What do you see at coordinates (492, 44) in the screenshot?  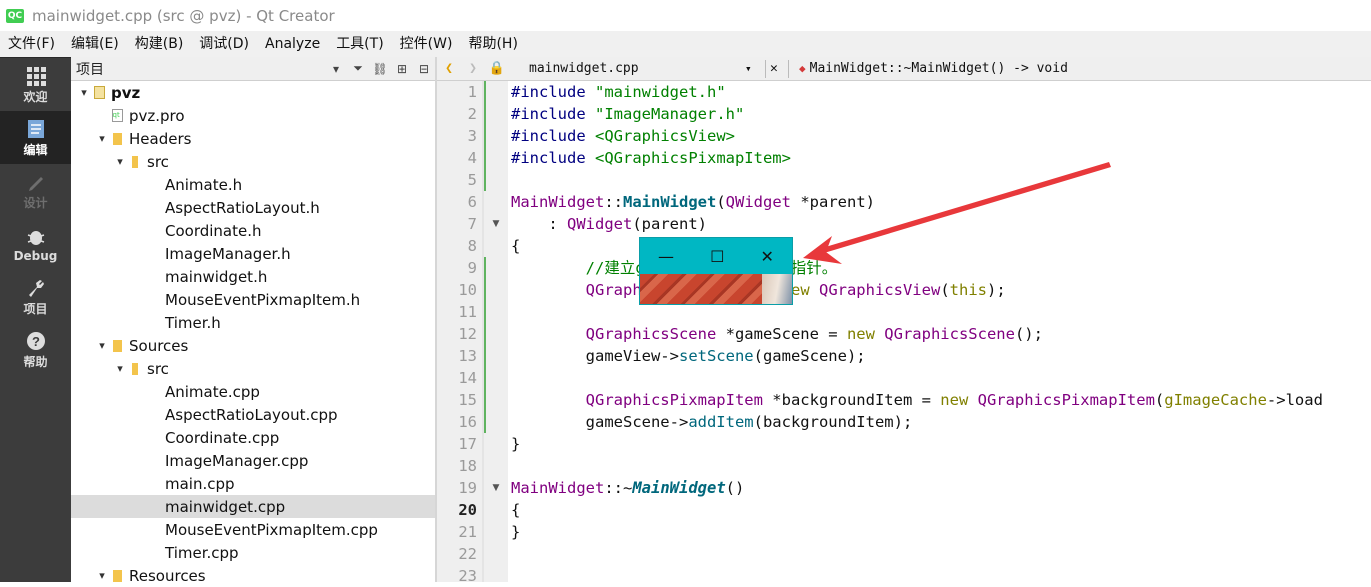 I see `menu-item-7: 帮助(H)` at bounding box center [492, 44].